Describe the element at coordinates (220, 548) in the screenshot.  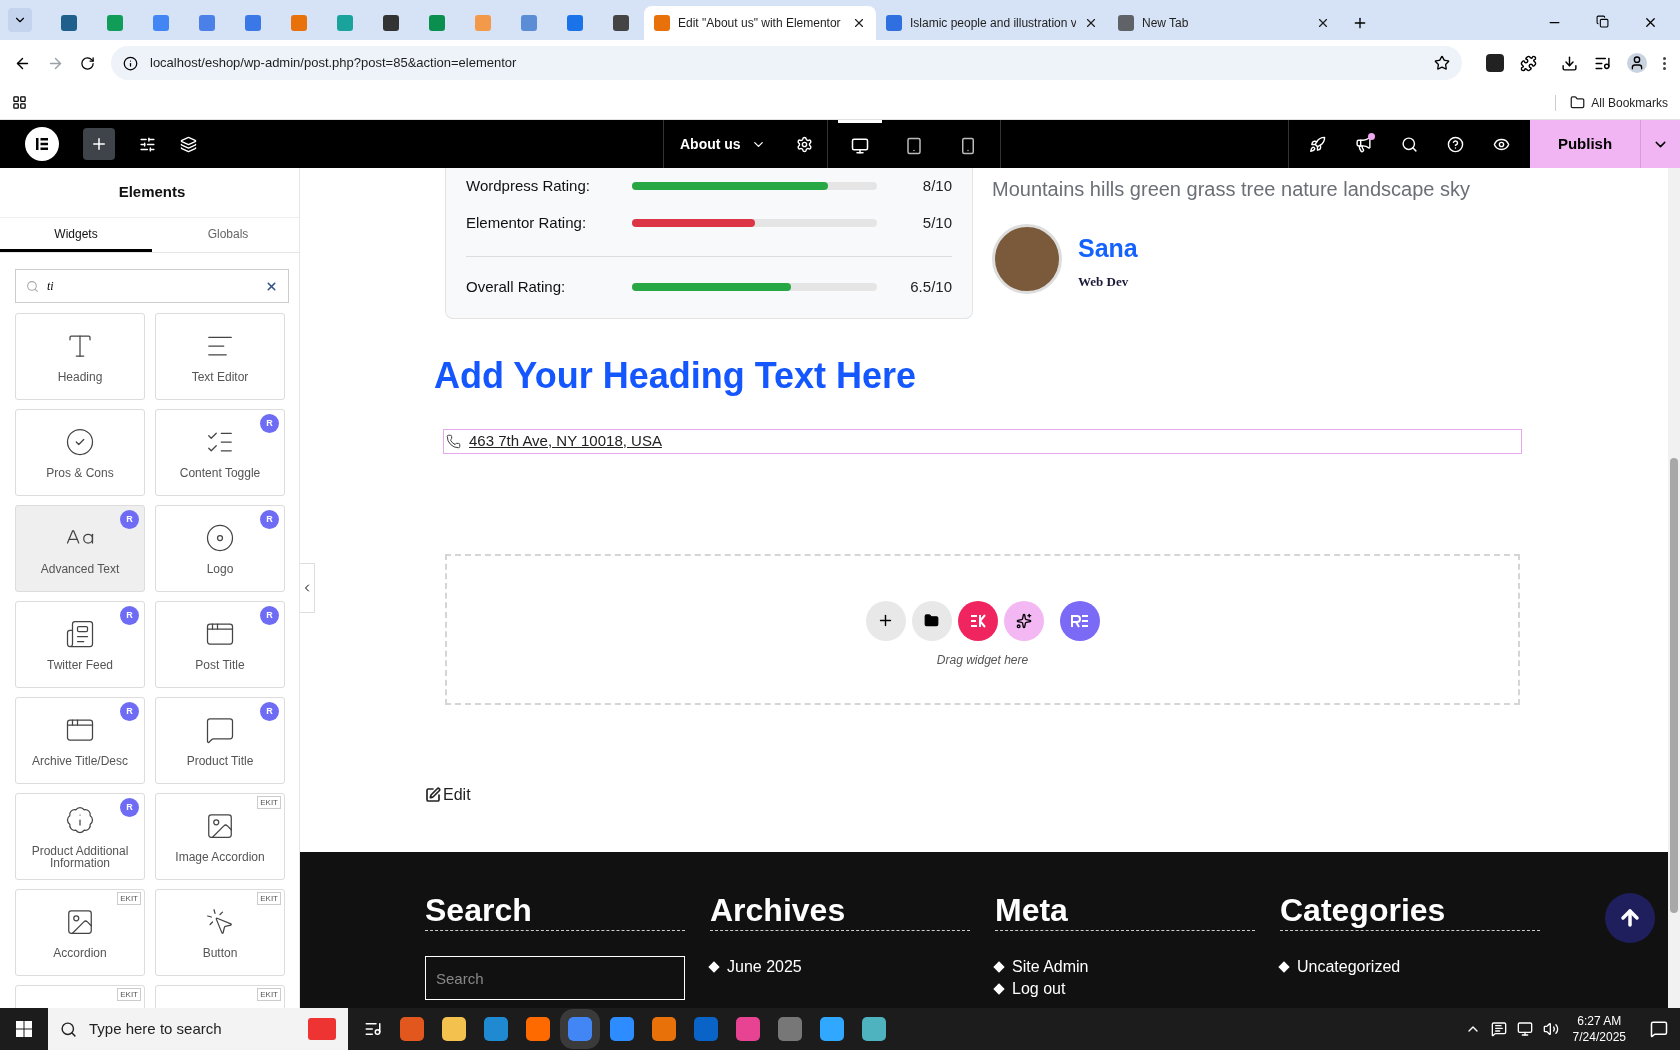
I see `widget-card: R Logo` at that location.